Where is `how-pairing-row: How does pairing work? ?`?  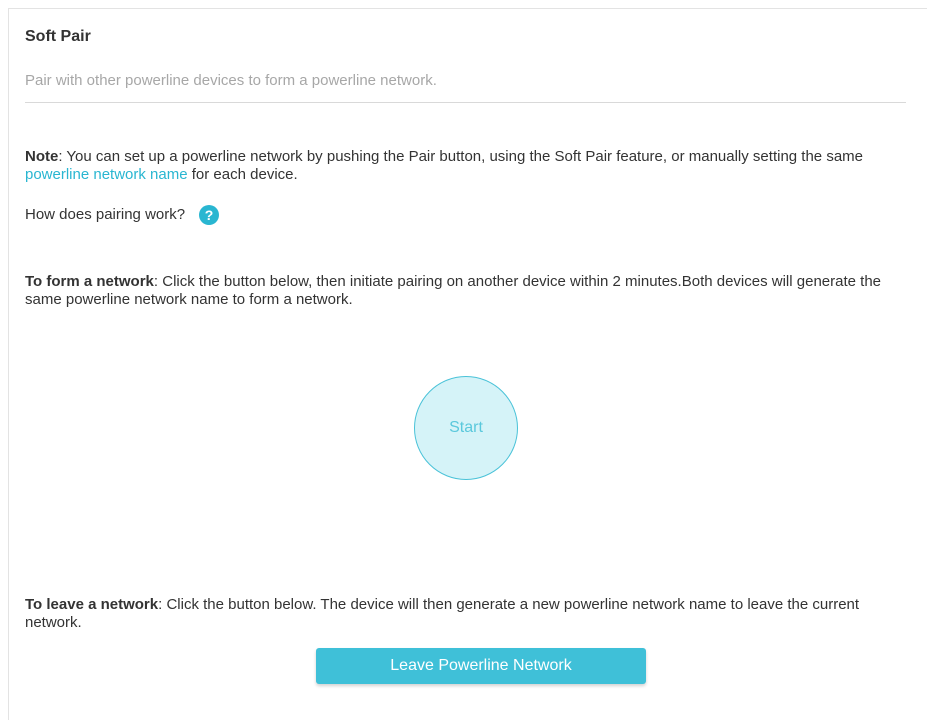 how-pairing-row: How does pairing work? ? is located at coordinates (122, 215).